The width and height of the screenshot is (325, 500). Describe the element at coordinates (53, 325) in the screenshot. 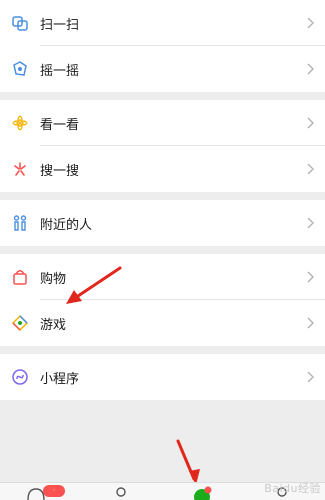

I see `games-label: 游戏` at that location.